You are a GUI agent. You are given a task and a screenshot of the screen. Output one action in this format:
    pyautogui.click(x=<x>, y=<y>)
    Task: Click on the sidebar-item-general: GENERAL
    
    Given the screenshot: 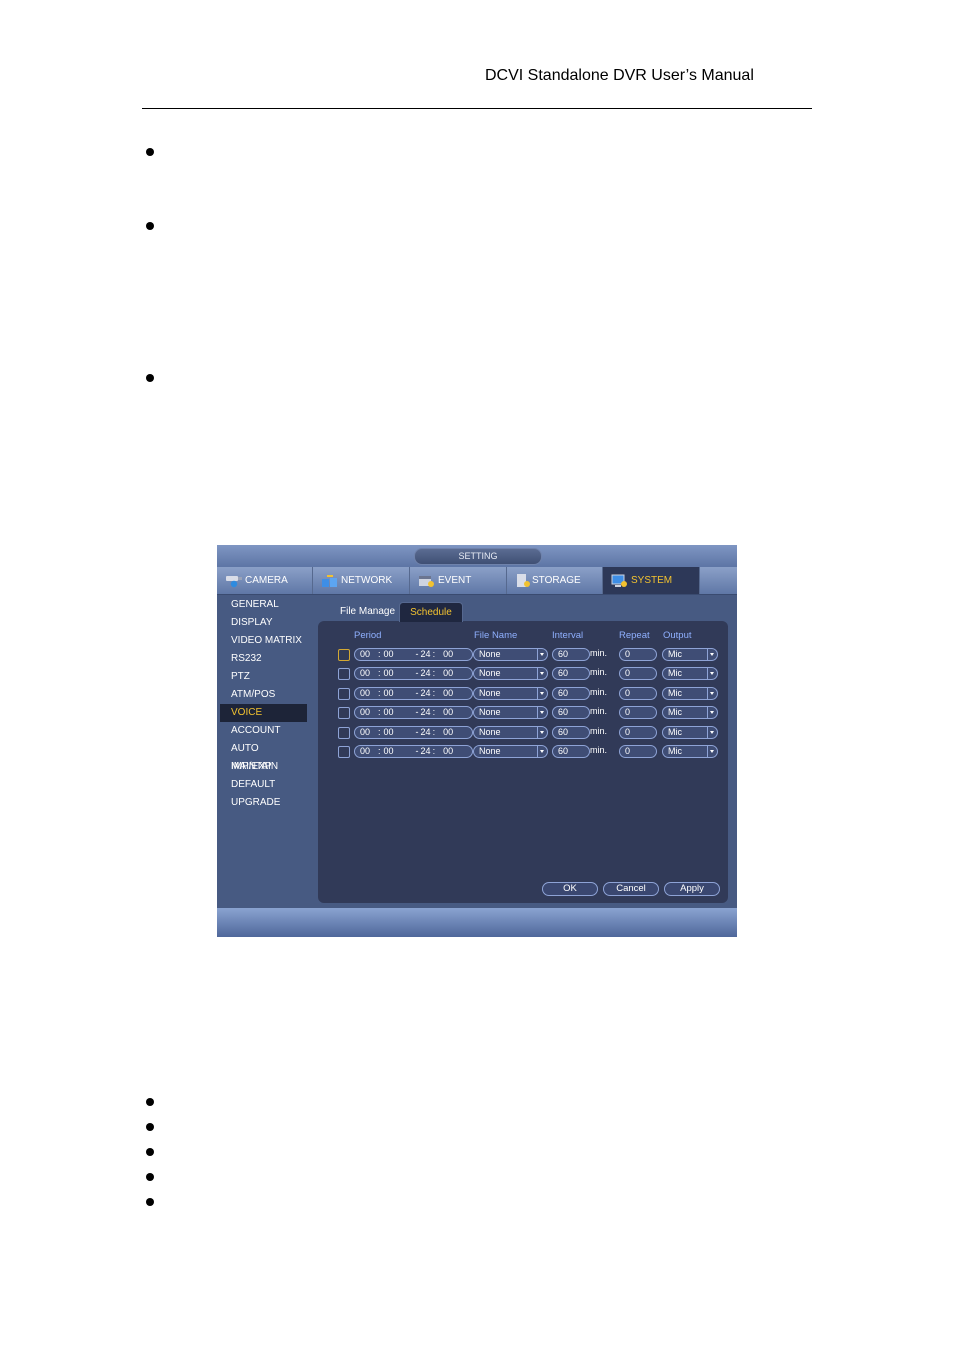 What is the action you would take?
    pyautogui.click(x=263, y=605)
    